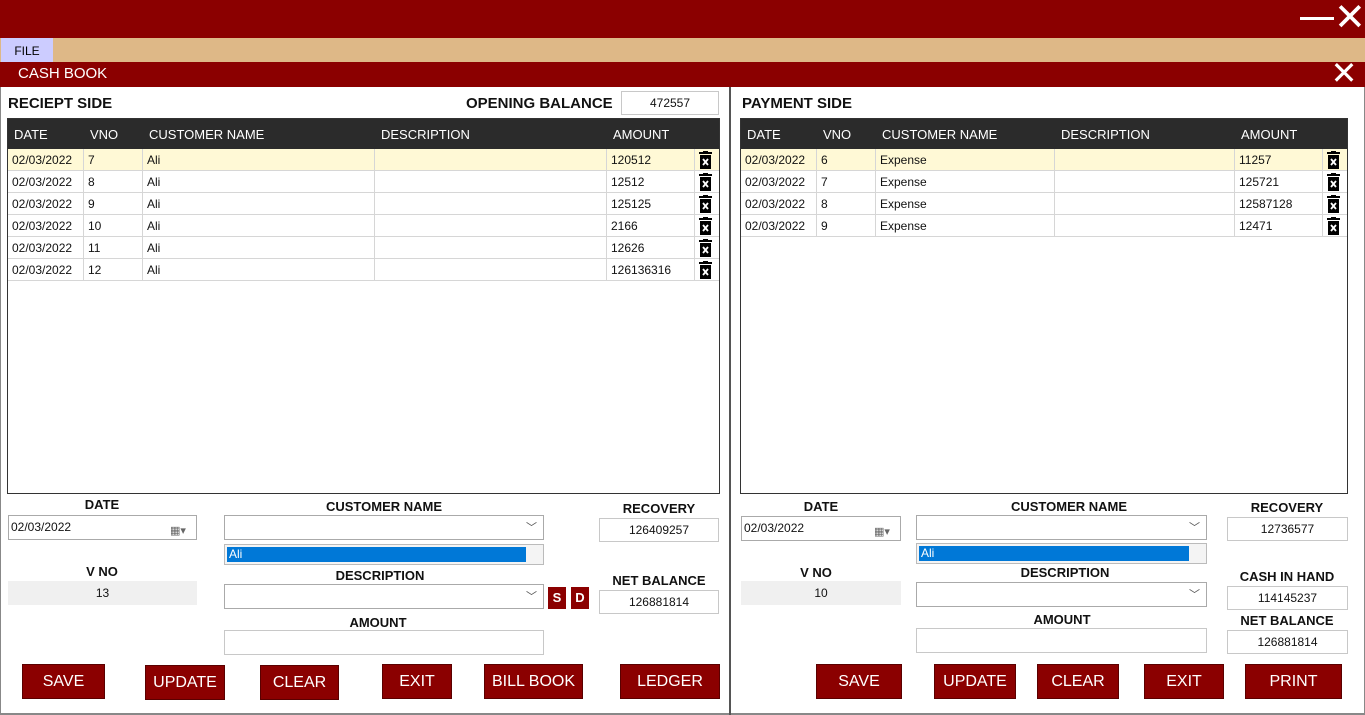  I want to click on table-cell: 120512, so click(651, 160).